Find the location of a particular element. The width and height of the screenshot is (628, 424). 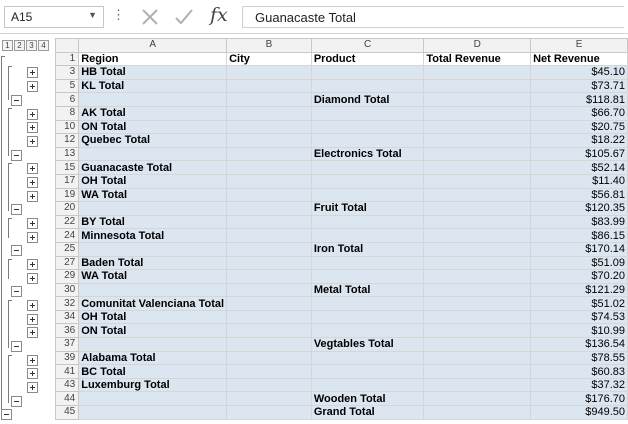

cell-region: Alabama Total is located at coordinates (153, 358).